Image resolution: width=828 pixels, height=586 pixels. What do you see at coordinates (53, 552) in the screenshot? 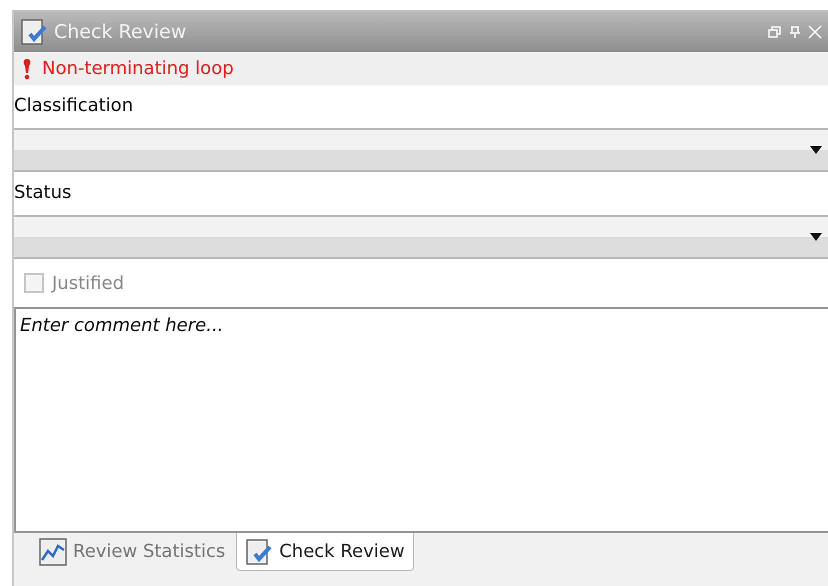
I see `chart-icon` at bounding box center [53, 552].